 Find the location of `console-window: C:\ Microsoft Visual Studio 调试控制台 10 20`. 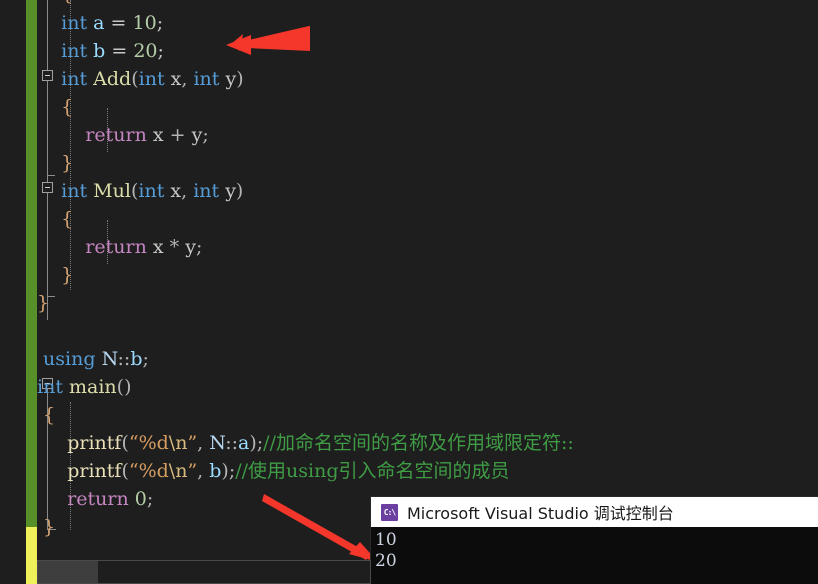

console-window: C:\ Microsoft Visual Studio 调试控制台 10 20 is located at coordinates (594, 540).